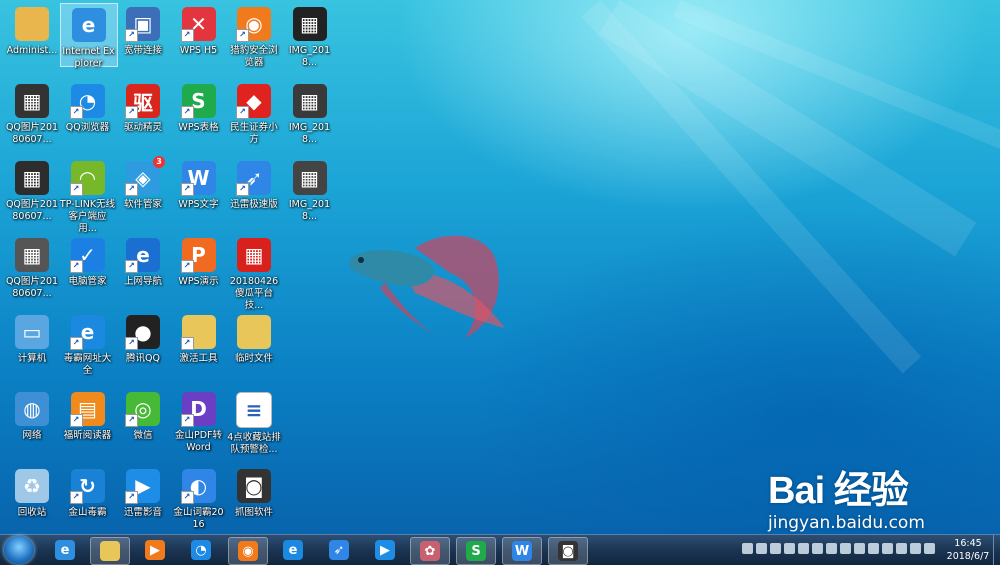  I want to click on taskbar-item-browser-blue: ▶, so click(385, 550).